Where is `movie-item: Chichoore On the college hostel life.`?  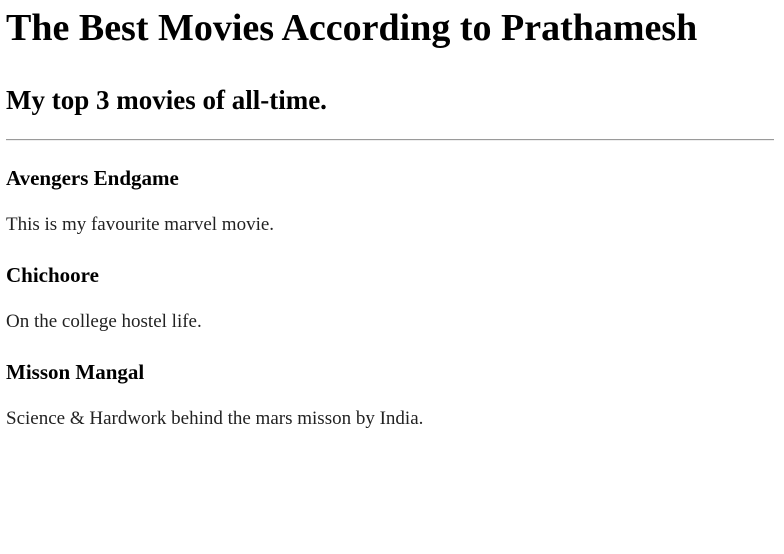 movie-item: Chichoore On the college hostel life. is located at coordinates (390, 298).